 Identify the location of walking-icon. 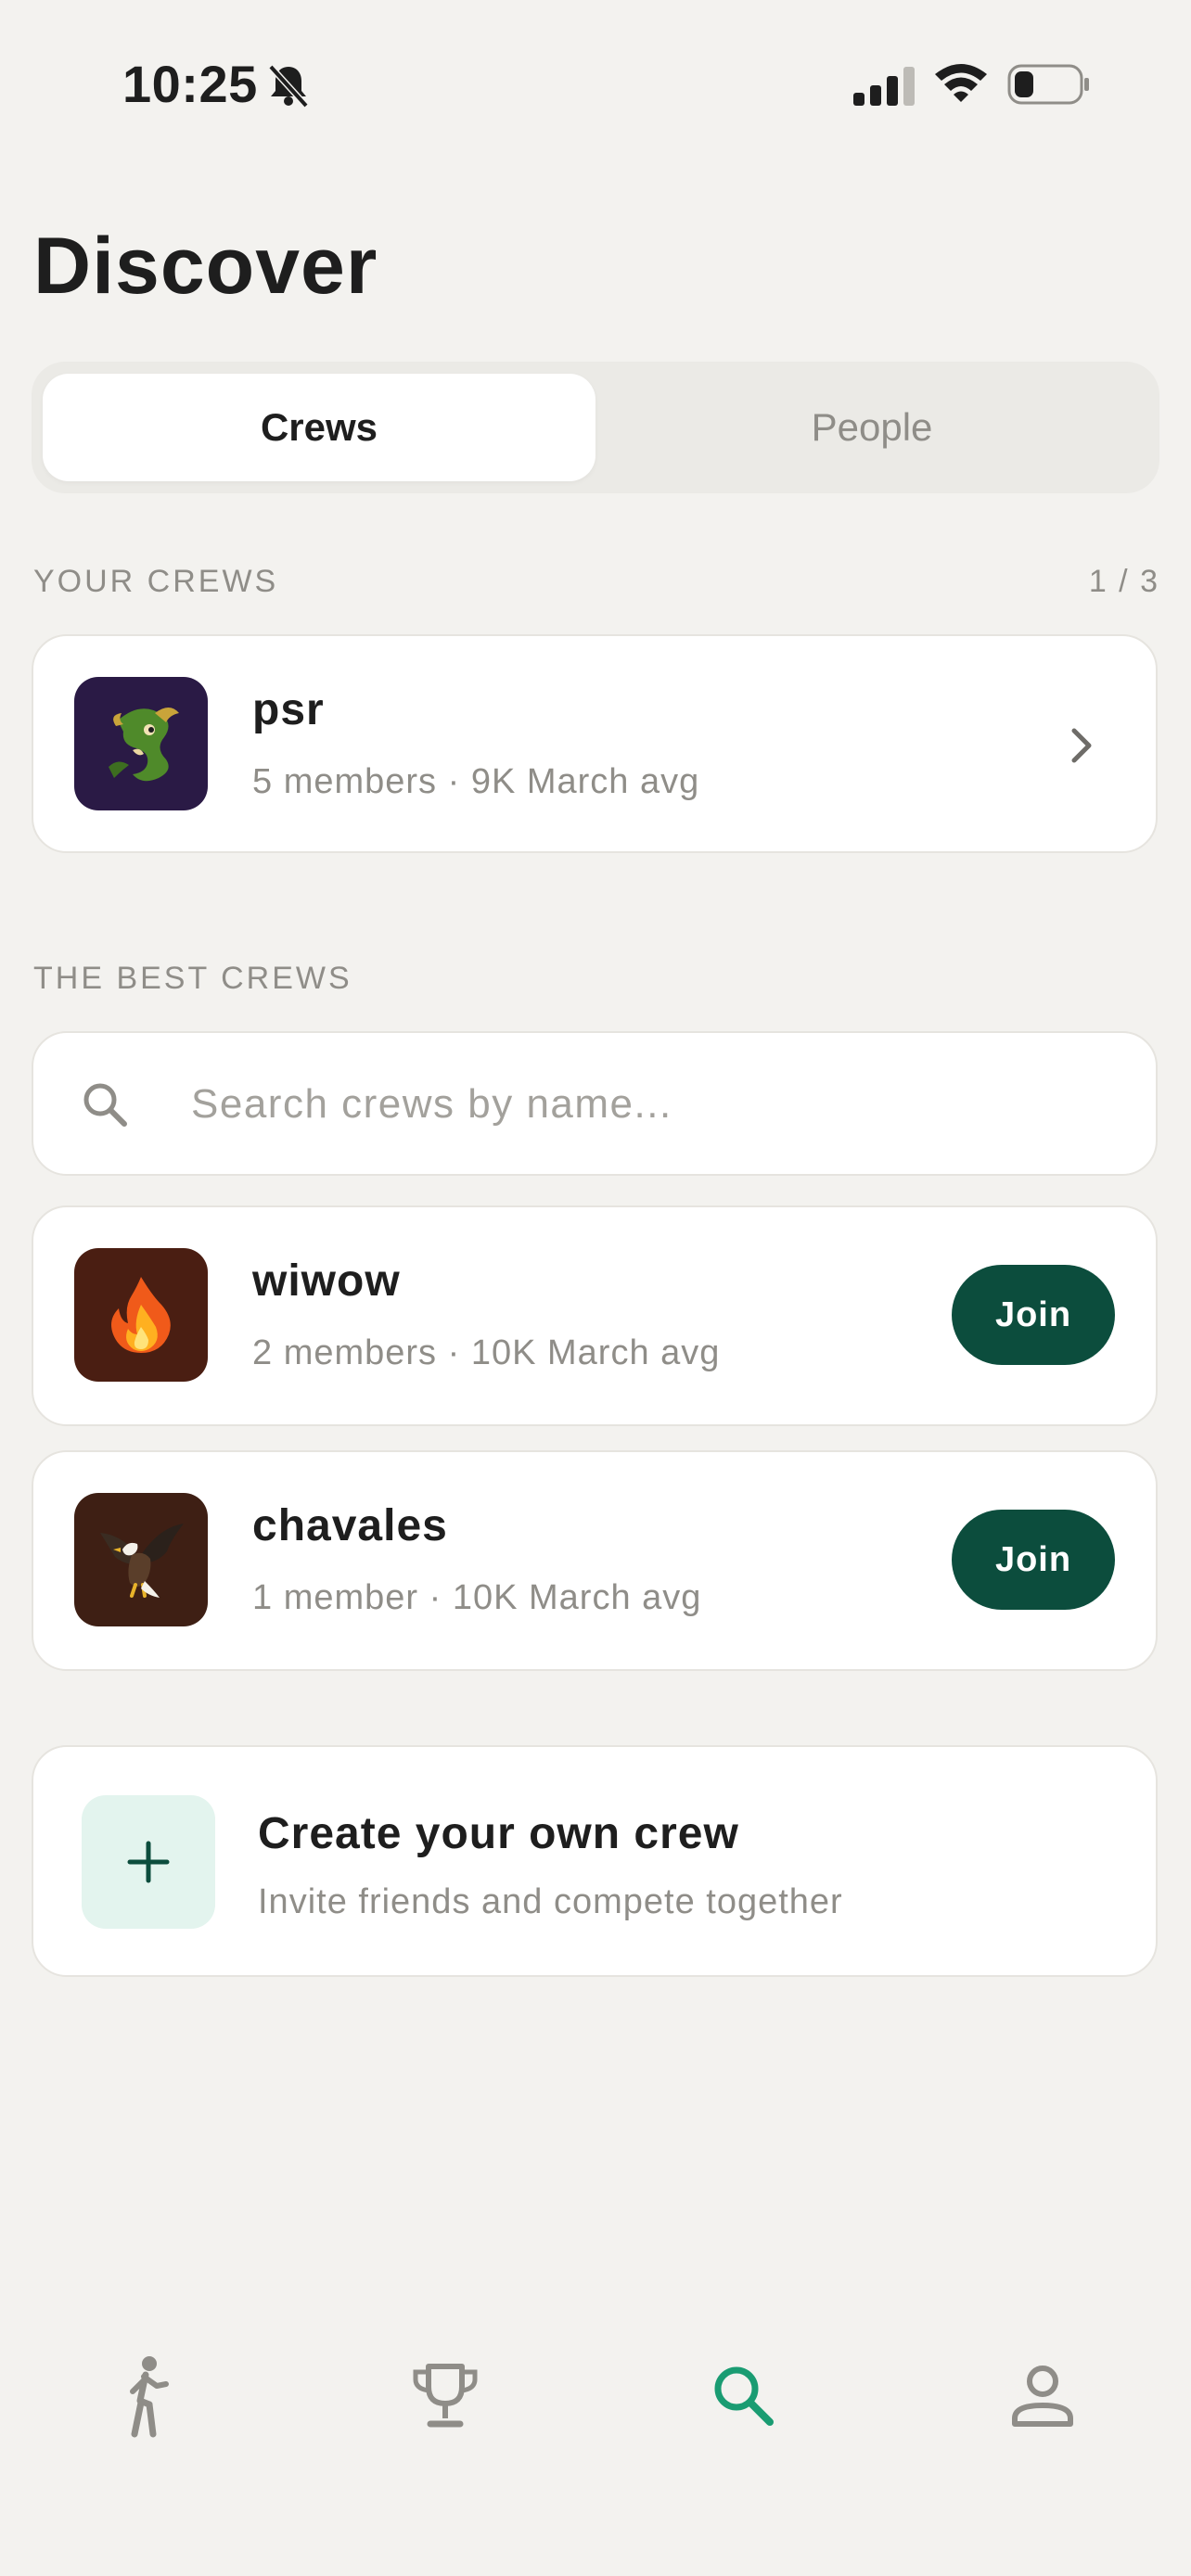
(149, 2397).